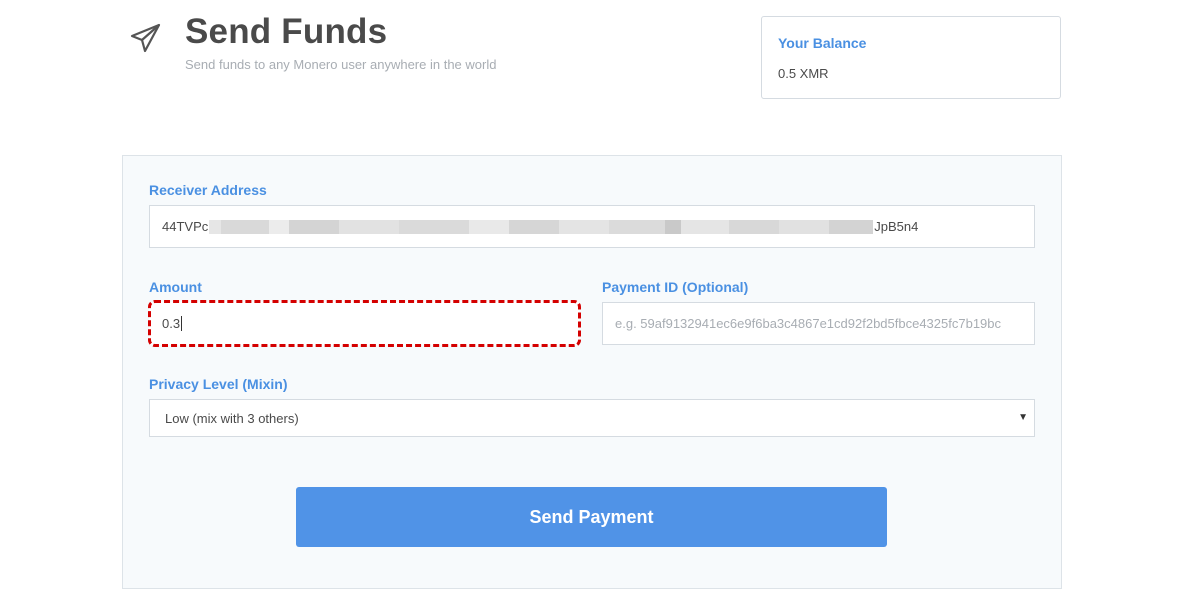  I want to click on page-title: Send Funds, so click(286, 31).